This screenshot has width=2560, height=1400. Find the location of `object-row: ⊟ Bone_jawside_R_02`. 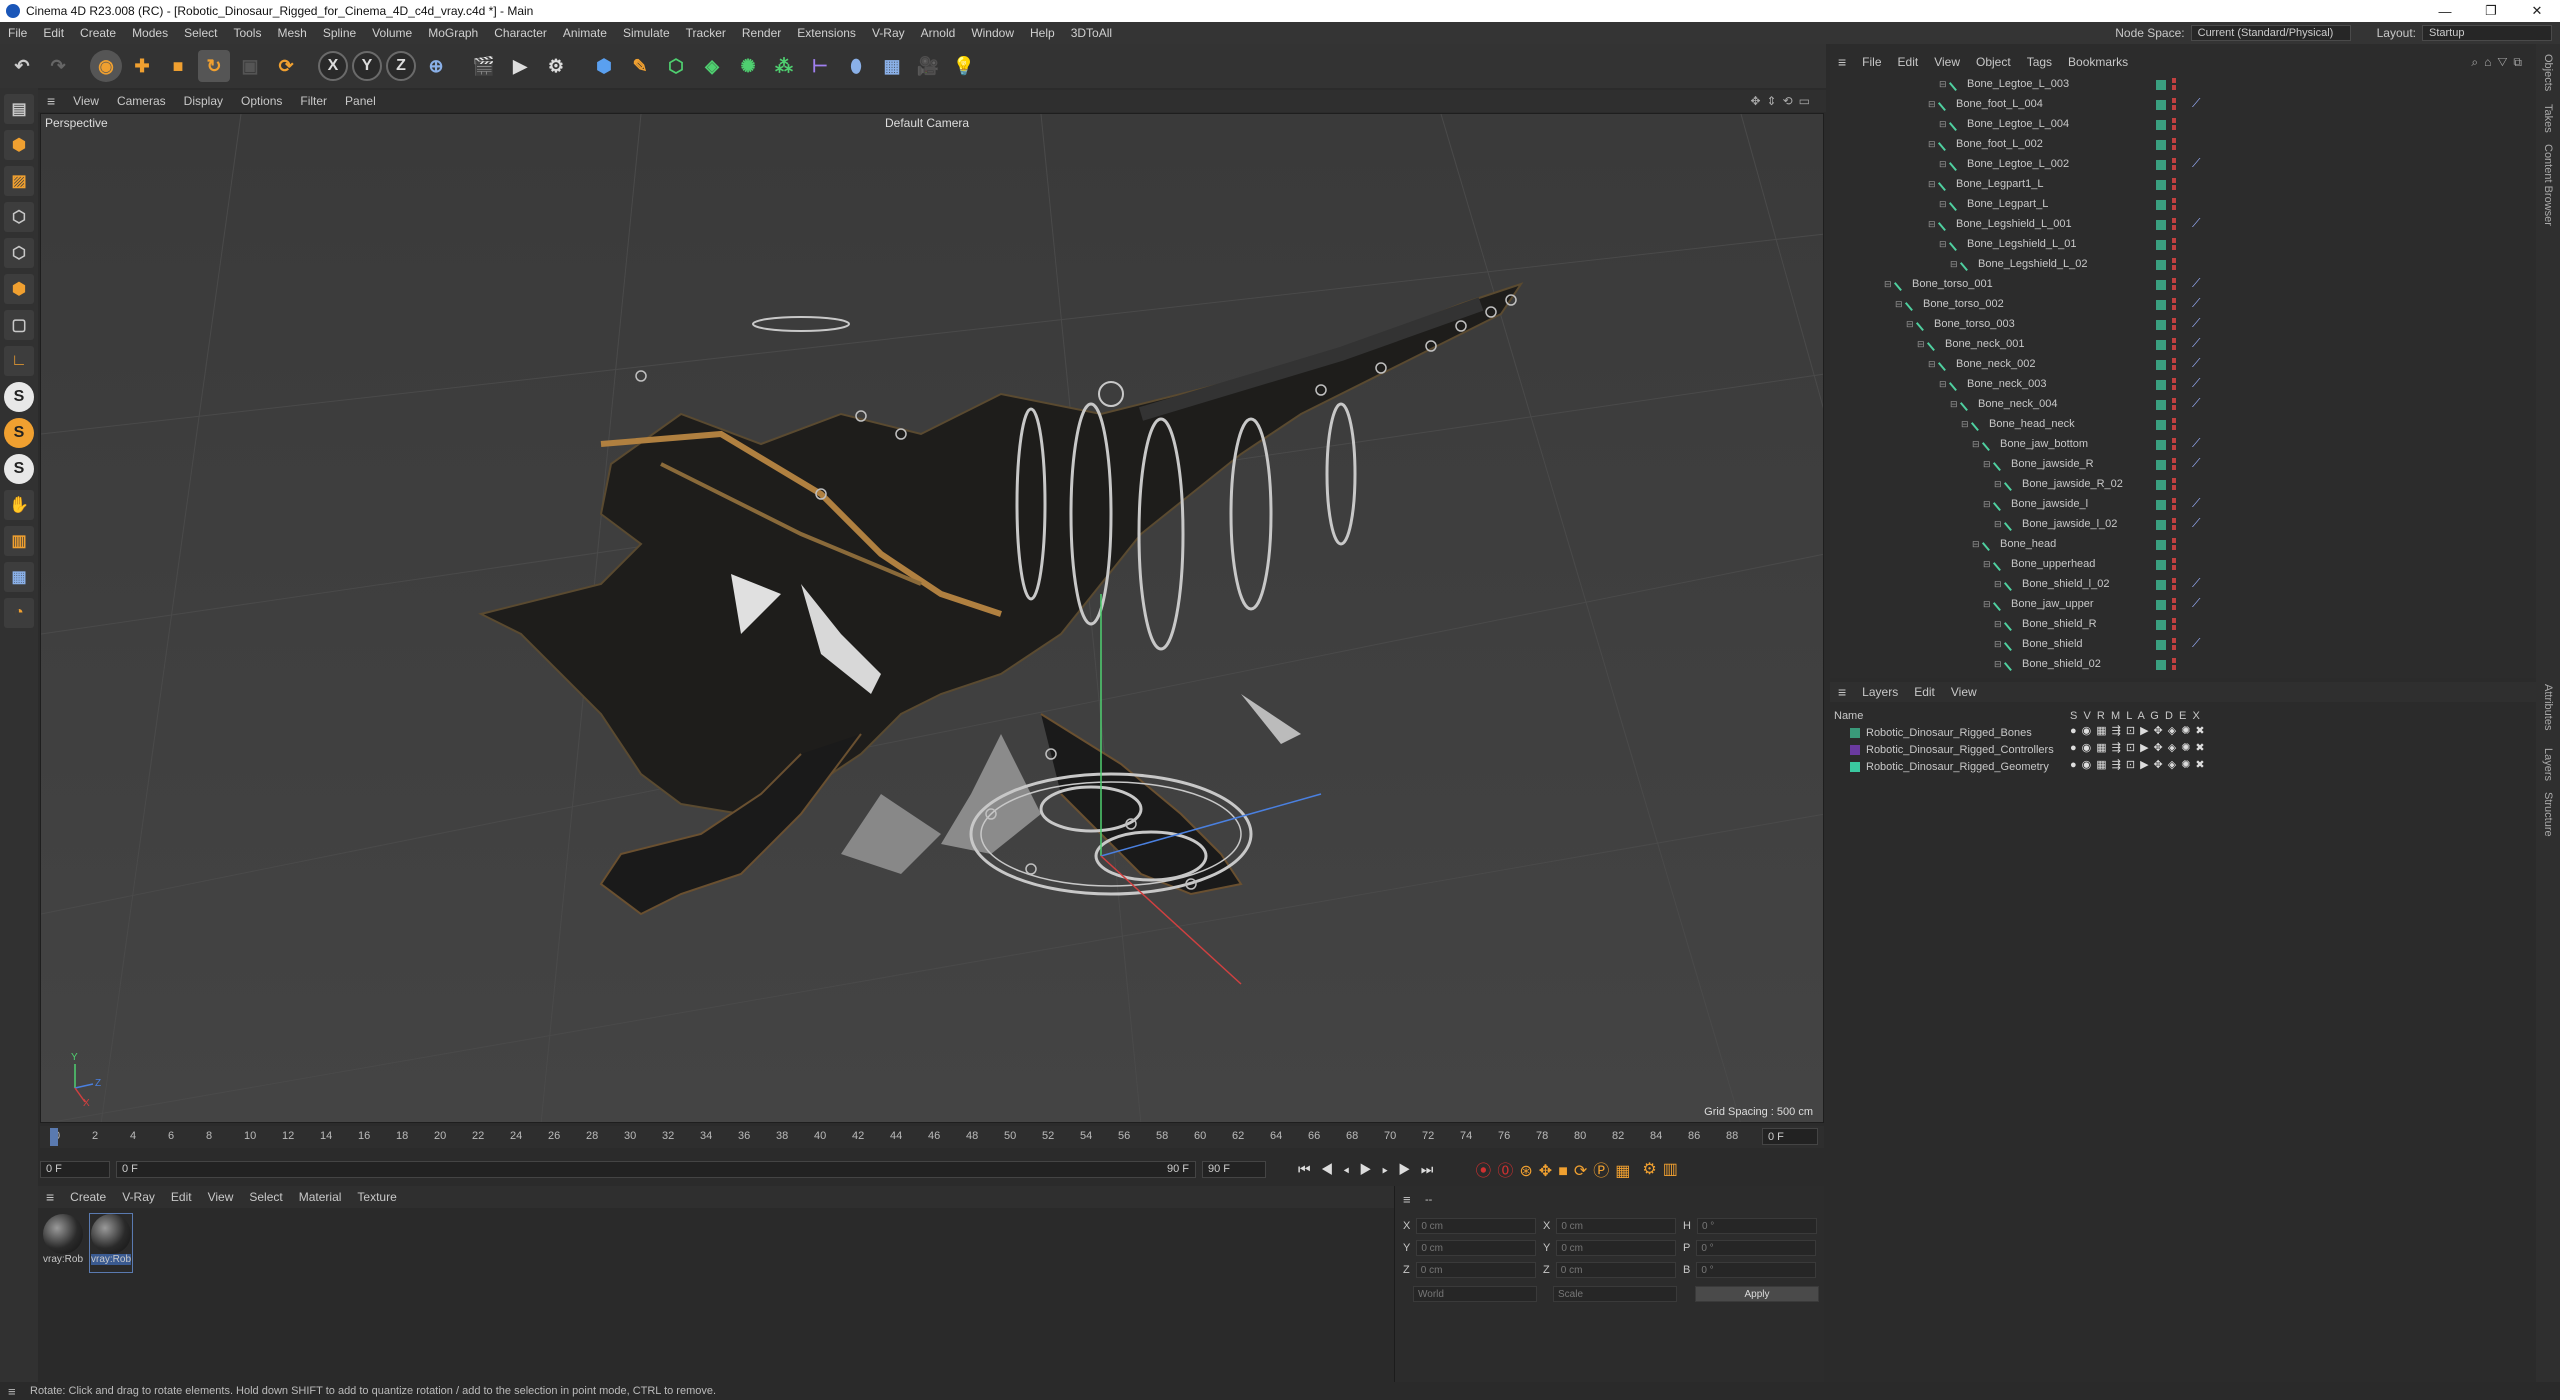

object-row: ⊟ Bone_jawside_R_02 is located at coordinates (2058, 484).